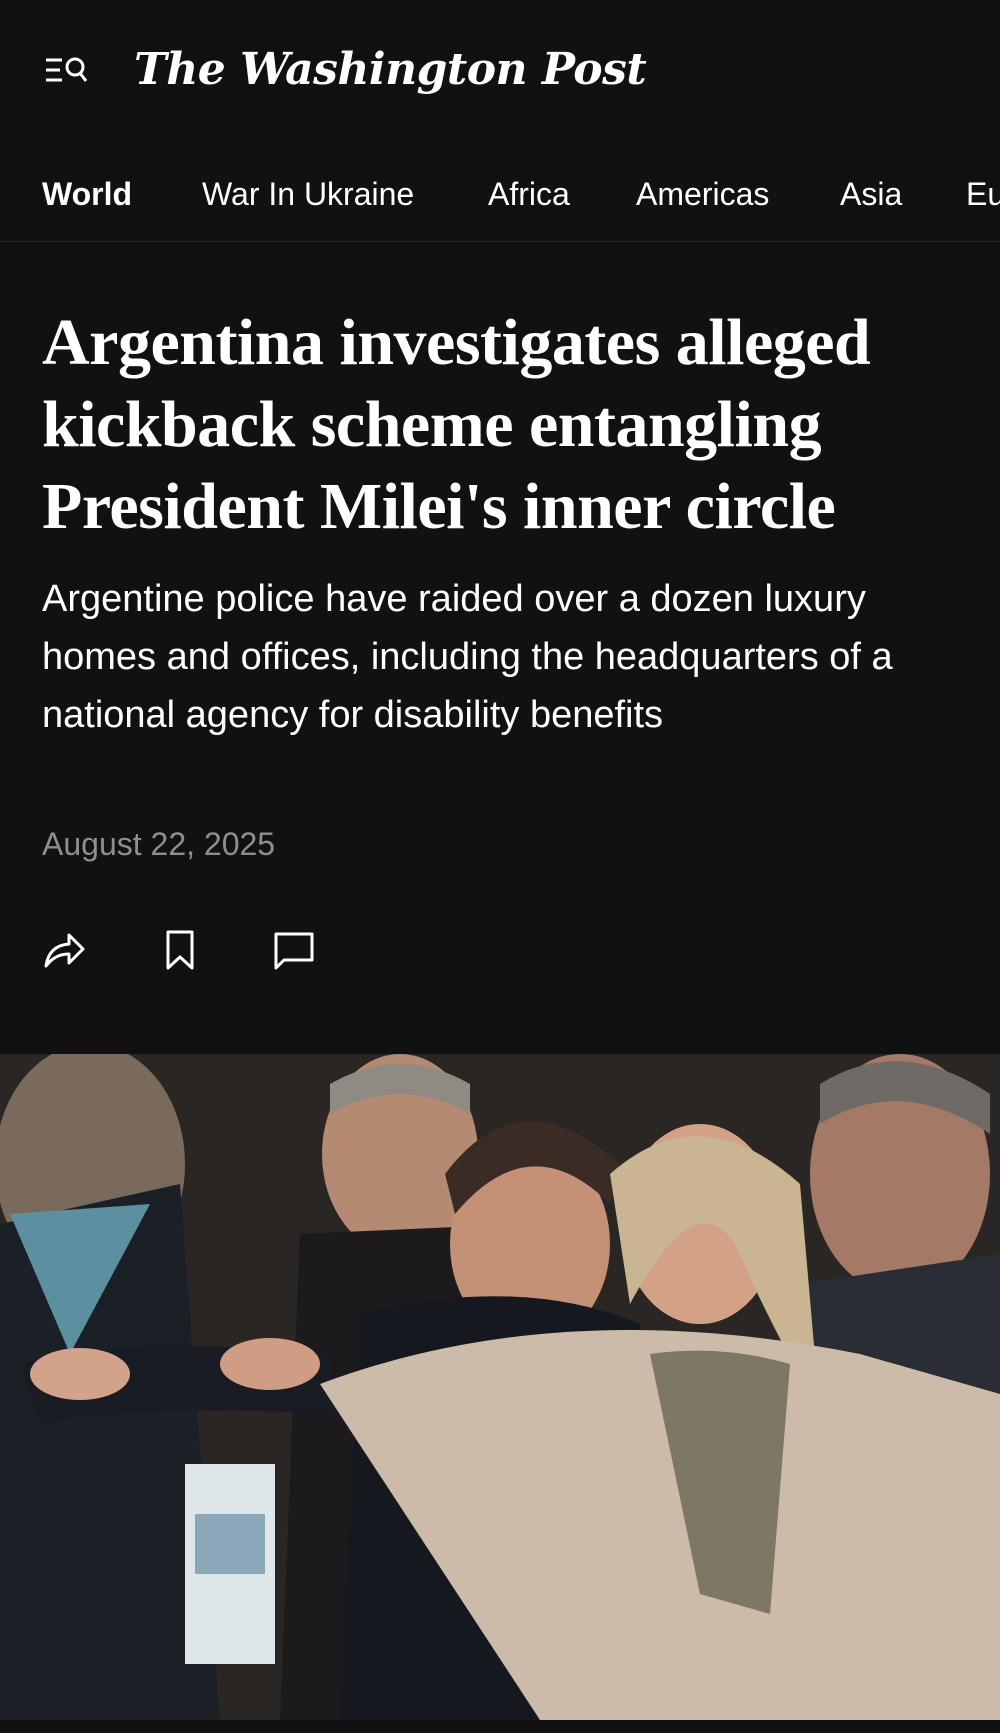 The width and height of the screenshot is (1000, 1733). Describe the element at coordinates (702, 194) in the screenshot. I see `nav-item-americas: Americas` at that location.